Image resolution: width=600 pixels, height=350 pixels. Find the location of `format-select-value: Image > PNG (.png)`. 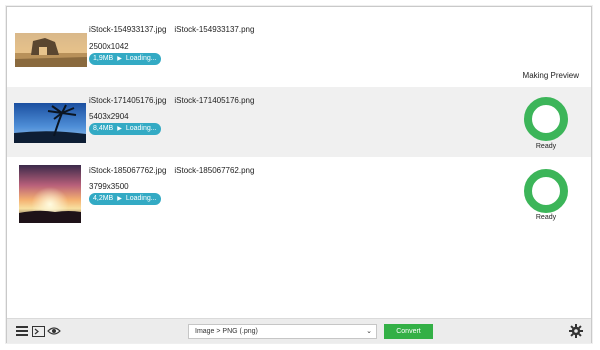

format-select-value: Image > PNG (.png) is located at coordinates (226, 331).